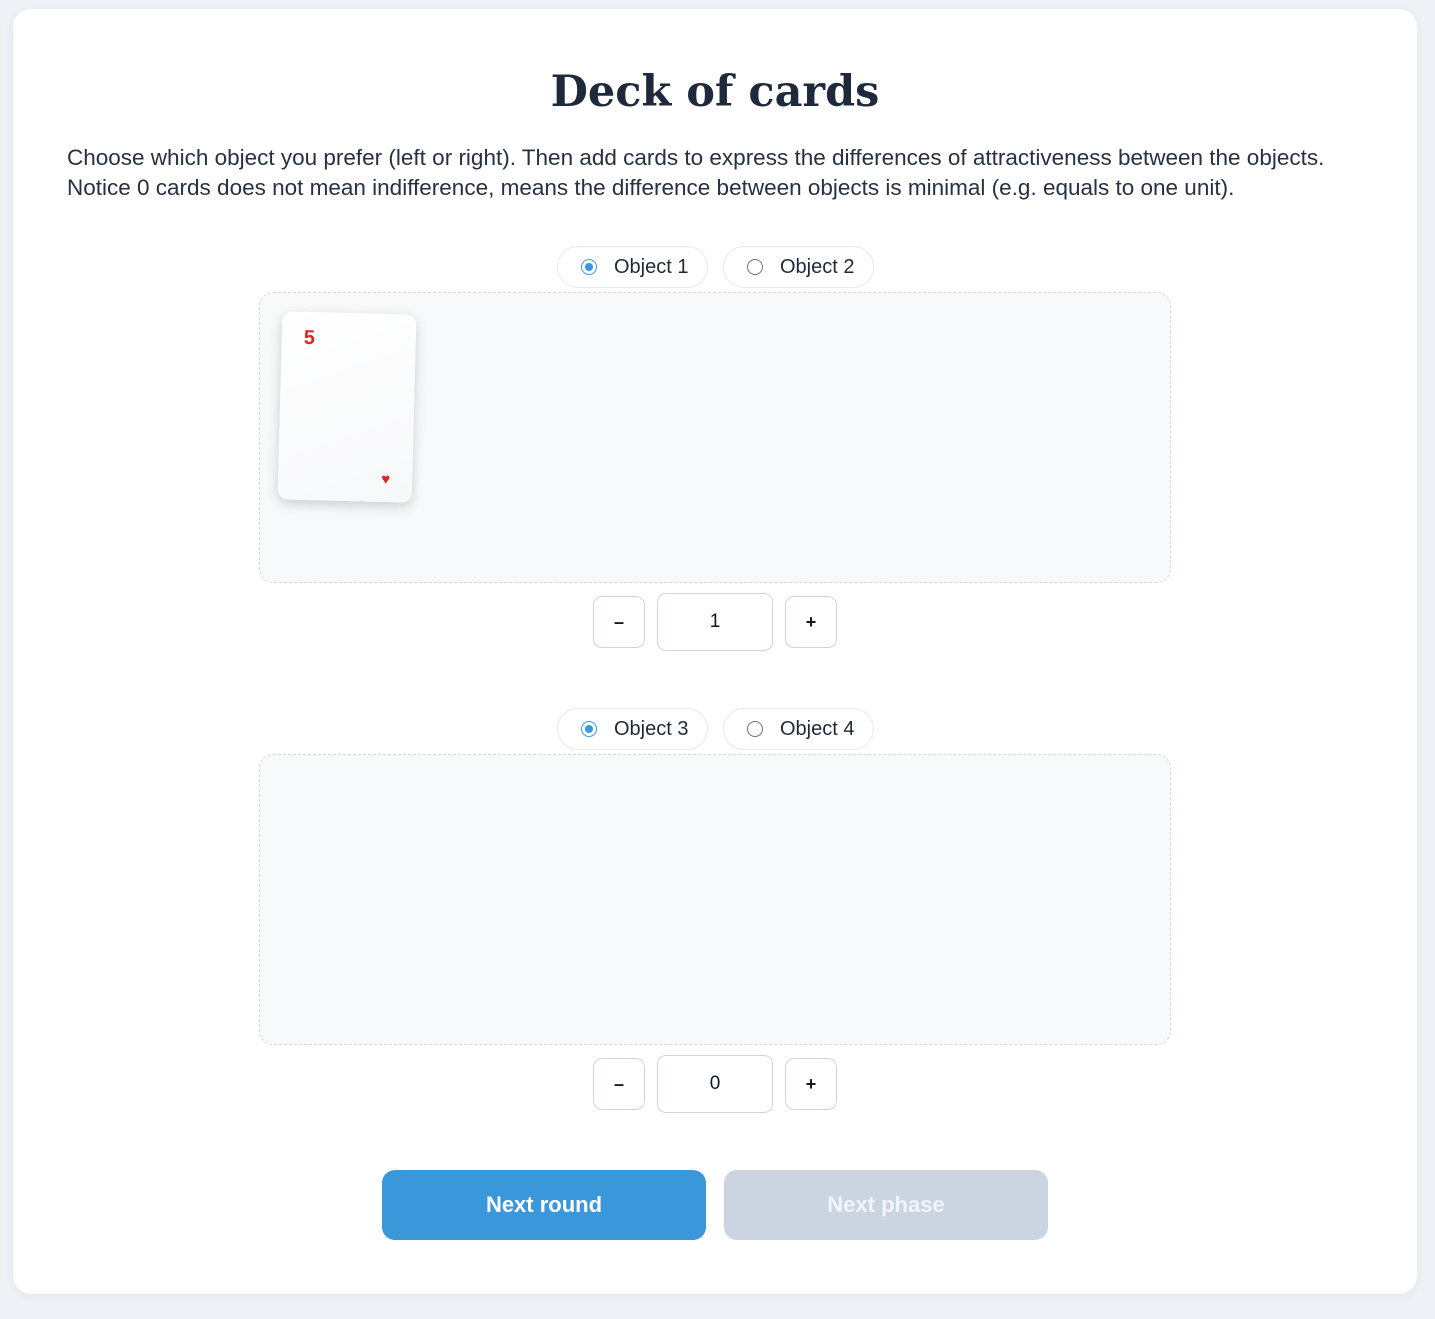 This screenshot has height=1319, width=1435. What do you see at coordinates (811, 622) in the screenshot?
I see `increment-button-1: +` at bounding box center [811, 622].